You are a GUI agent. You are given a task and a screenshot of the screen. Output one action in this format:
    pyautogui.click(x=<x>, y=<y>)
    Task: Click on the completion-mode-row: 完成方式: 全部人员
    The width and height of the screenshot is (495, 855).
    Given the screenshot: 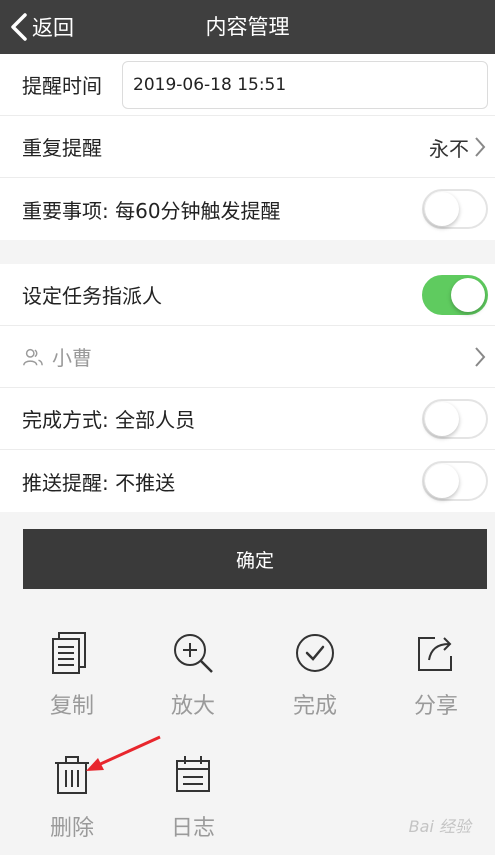 What is the action you would take?
    pyautogui.click(x=247, y=419)
    